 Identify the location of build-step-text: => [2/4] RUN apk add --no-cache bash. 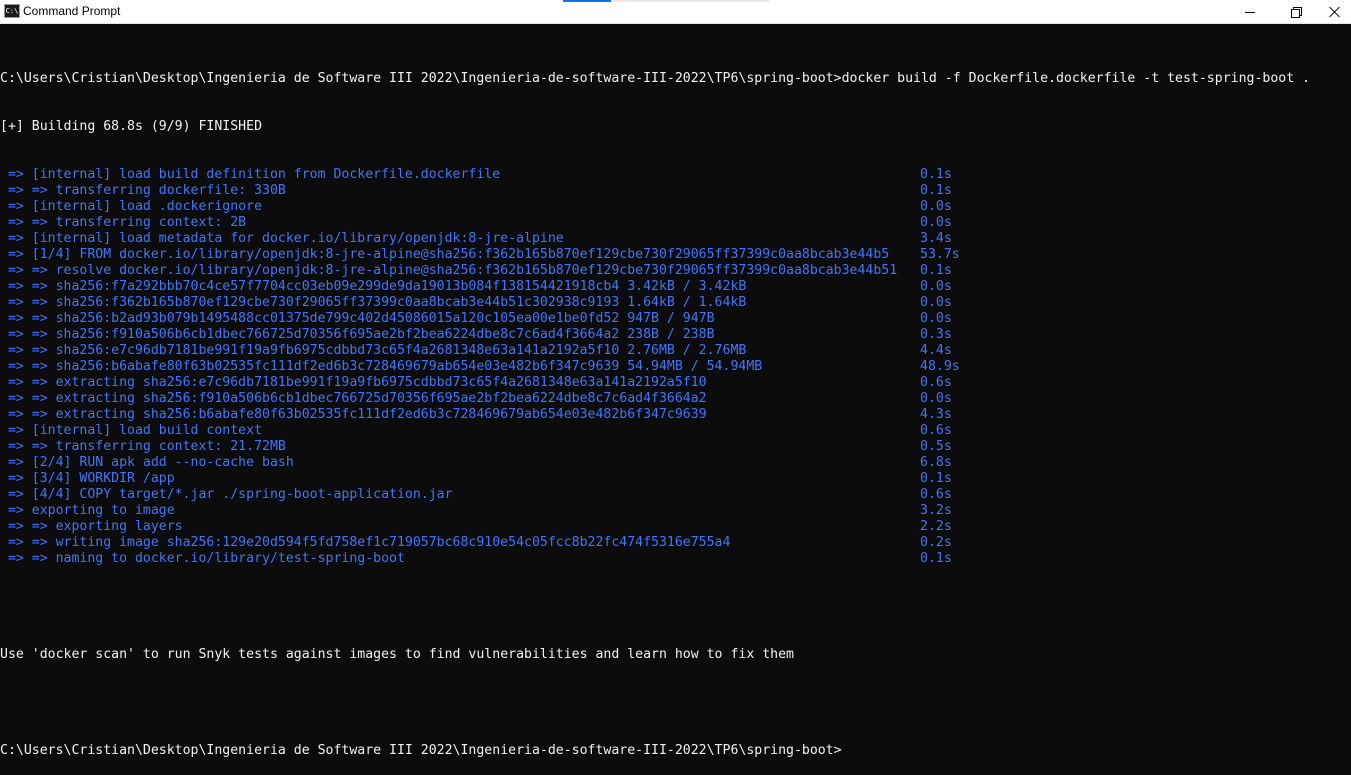
(147, 462).